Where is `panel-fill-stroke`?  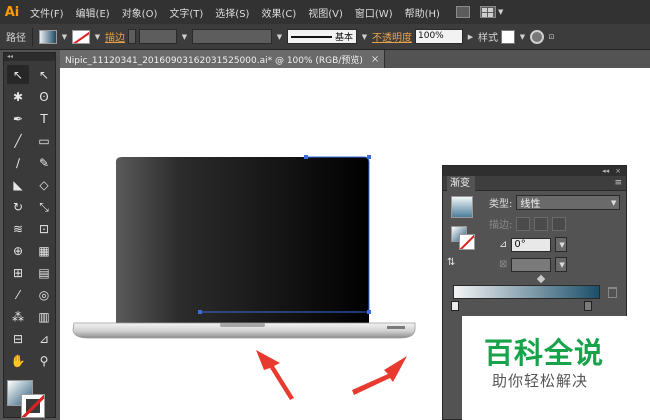 panel-fill-stroke is located at coordinates (464, 239).